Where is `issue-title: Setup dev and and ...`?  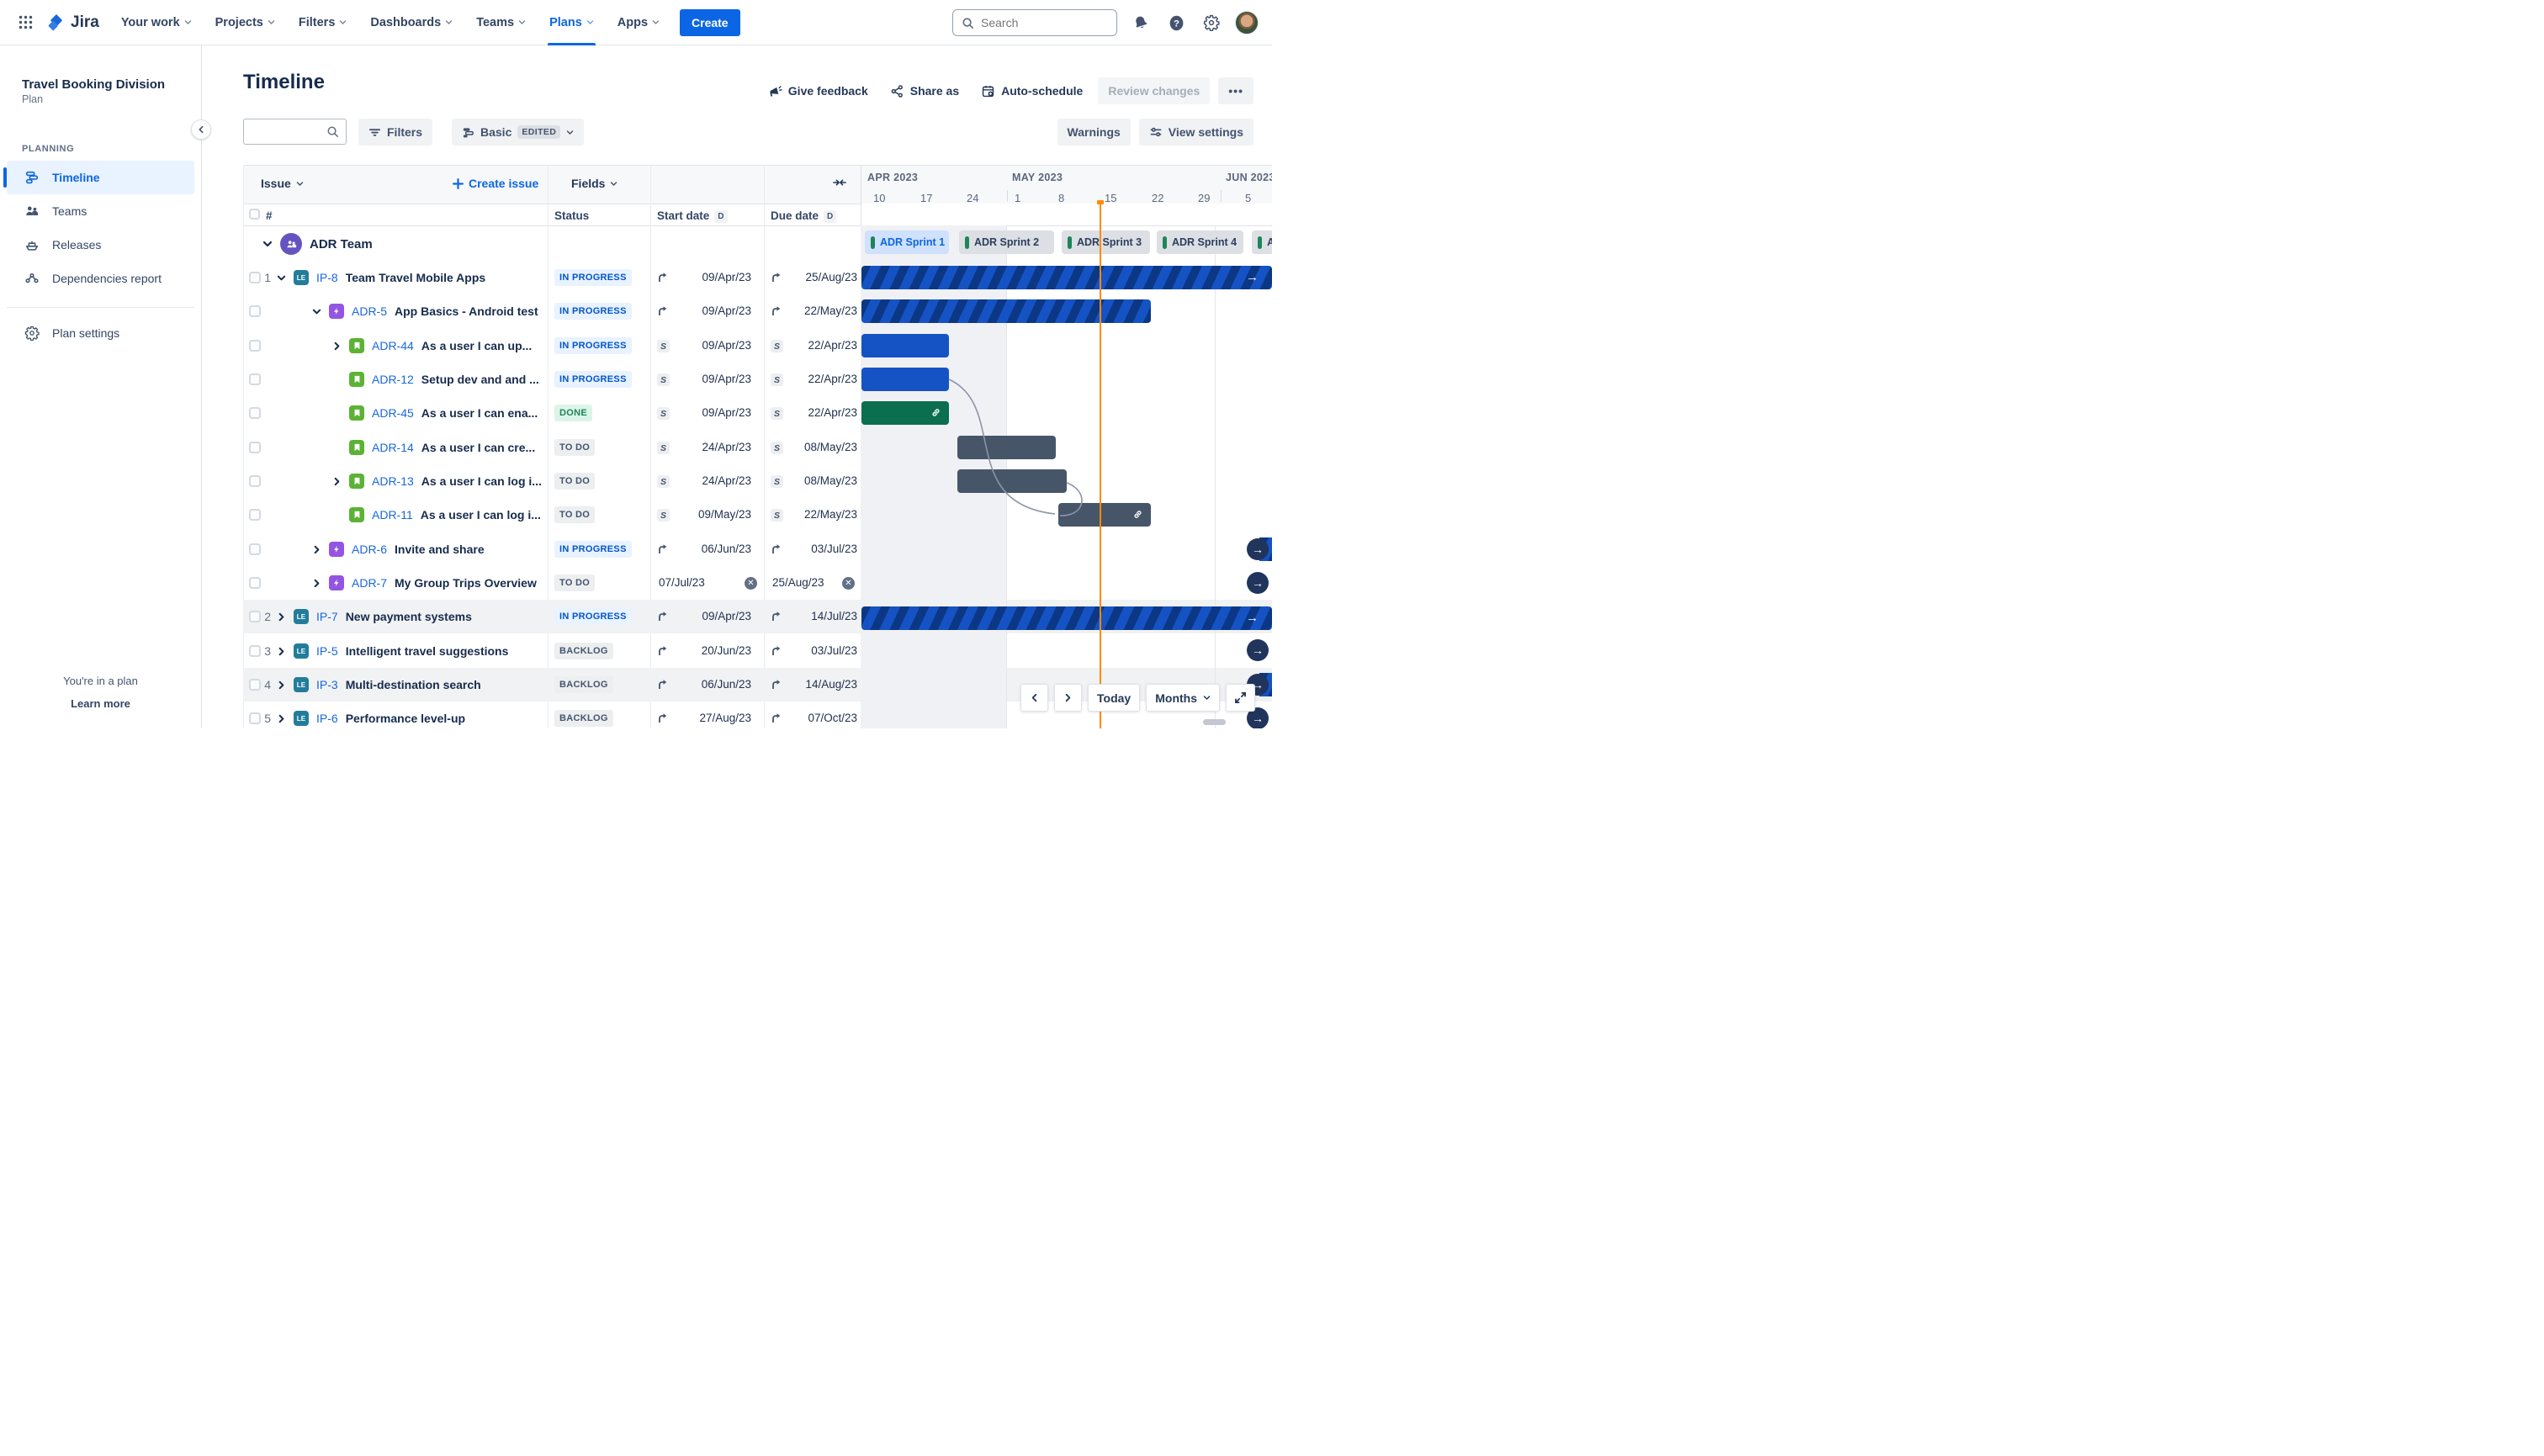 issue-title: Setup dev and and ... is located at coordinates (480, 379).